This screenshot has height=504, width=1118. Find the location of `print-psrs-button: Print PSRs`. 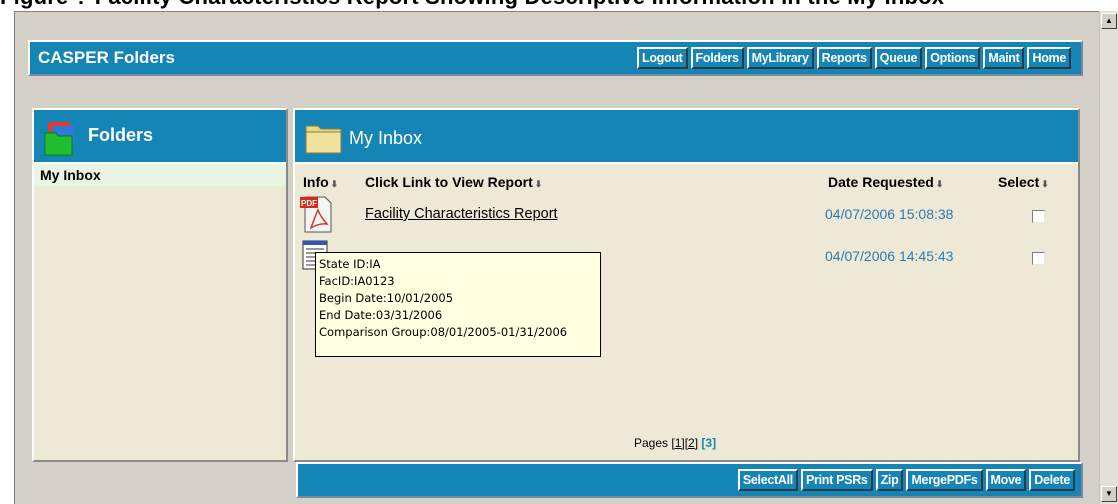

print-psrs-button: Print PSRs is located at coordinates (836, 480).